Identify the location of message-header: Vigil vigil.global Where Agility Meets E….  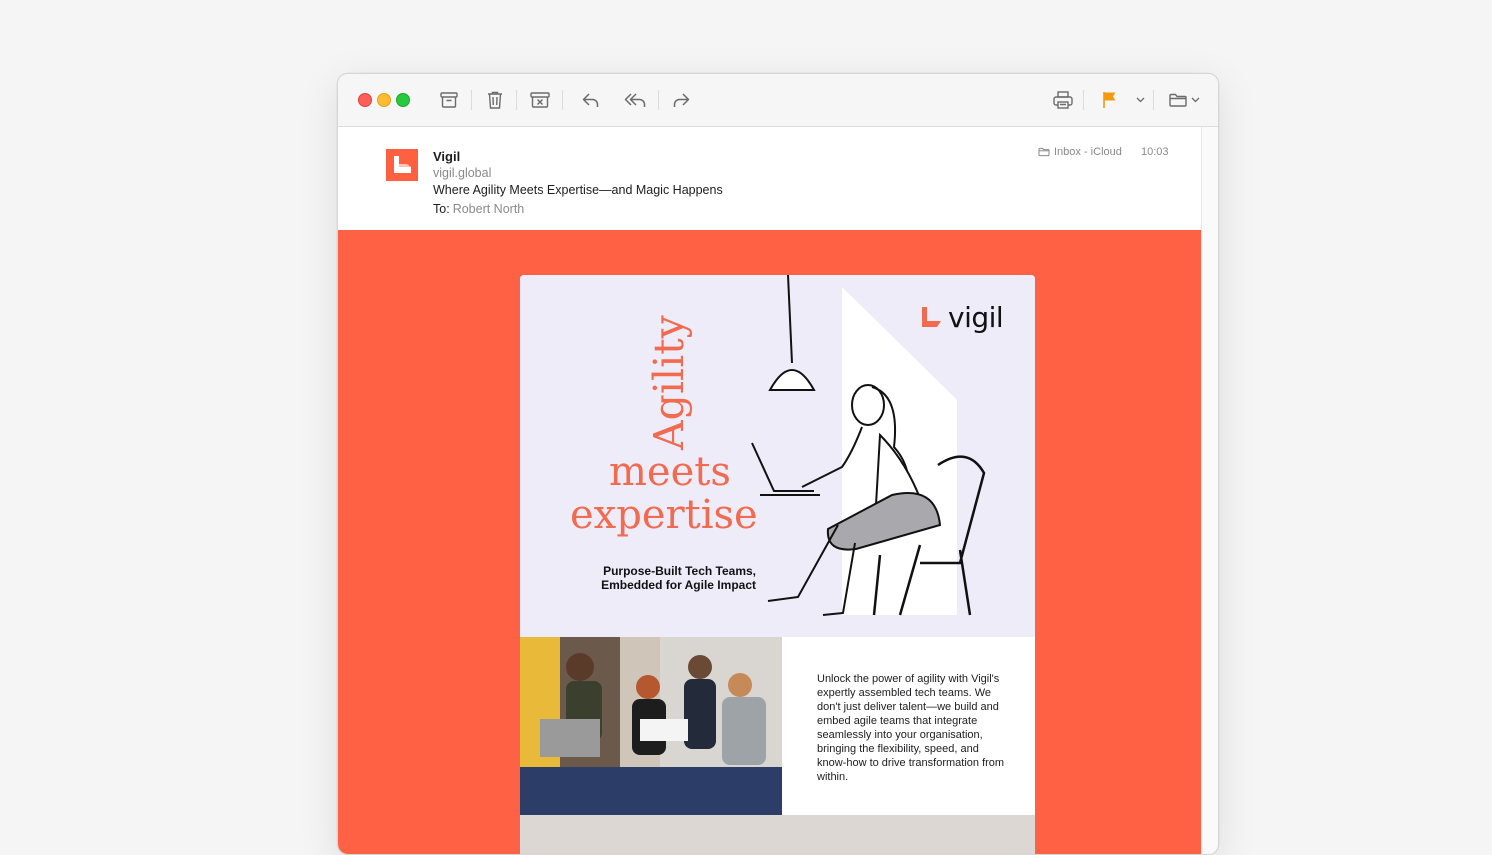
(769, 178).